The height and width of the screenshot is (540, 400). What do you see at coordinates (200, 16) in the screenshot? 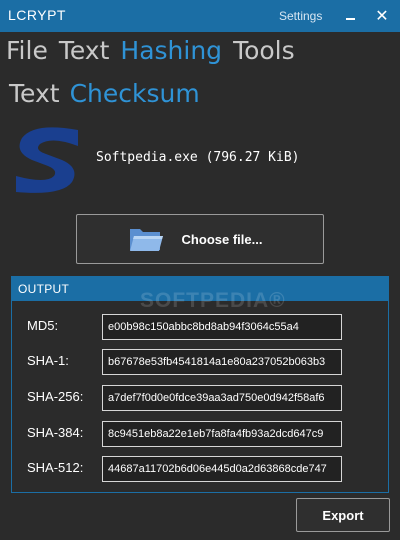
I see `title-bar: LCRYPT Settings ✕` at bounding box center [200, 16].